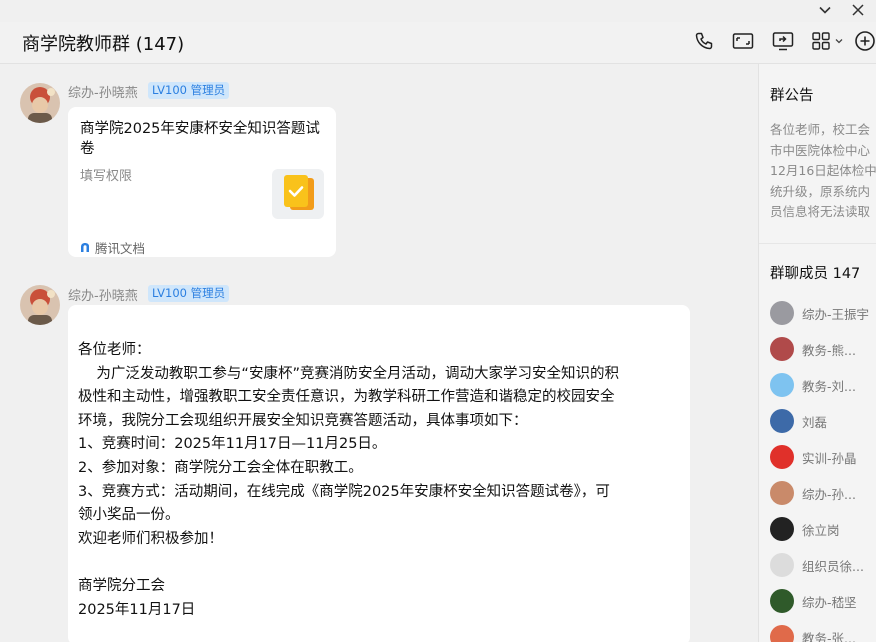  I want to click on doc-title: 商学院2025年安康杯安全知识答题试卷, so click(200, 139).